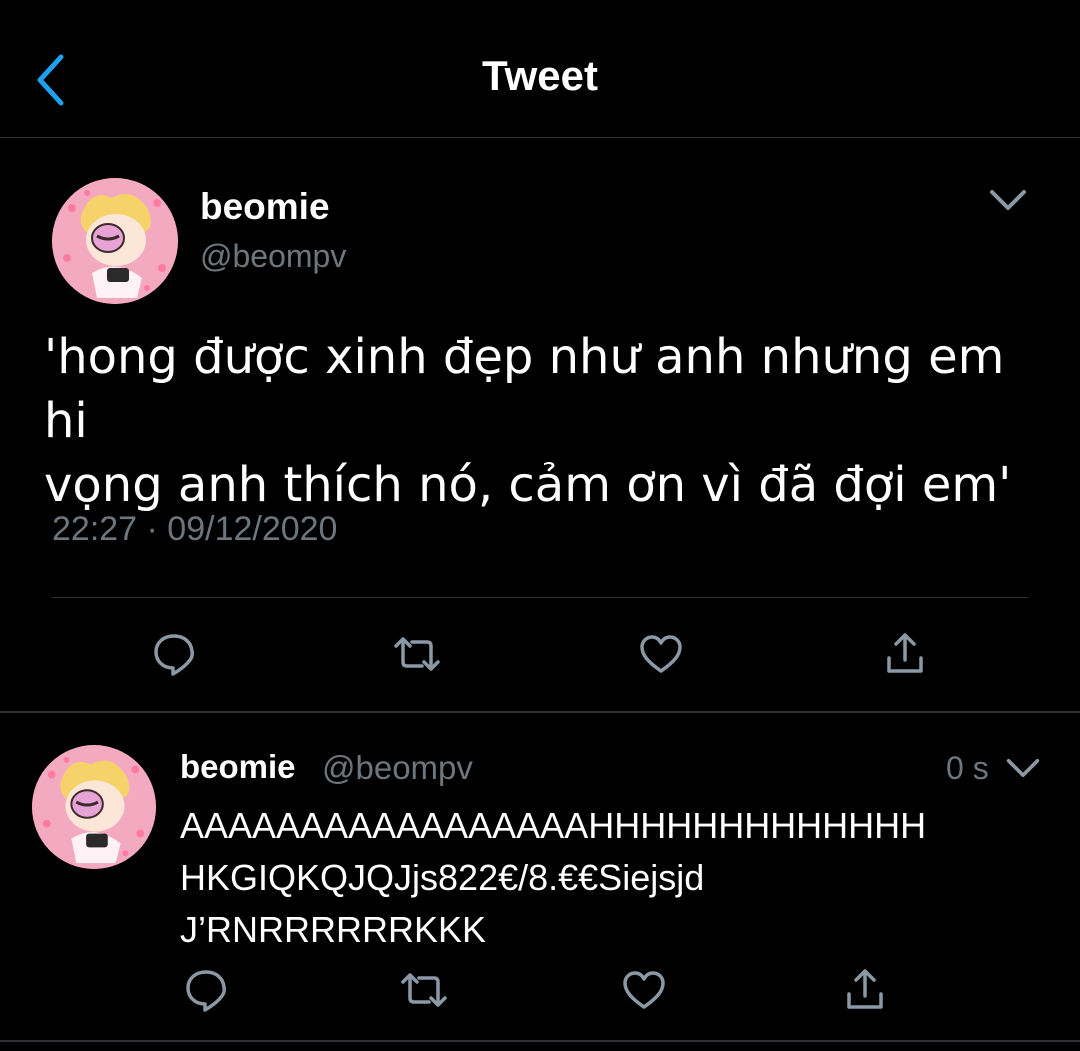  I want to click on reply-text-line: AAAAAAAAAAAAAAAAAHHHHHHHHHHHHH, so click(553, 825).